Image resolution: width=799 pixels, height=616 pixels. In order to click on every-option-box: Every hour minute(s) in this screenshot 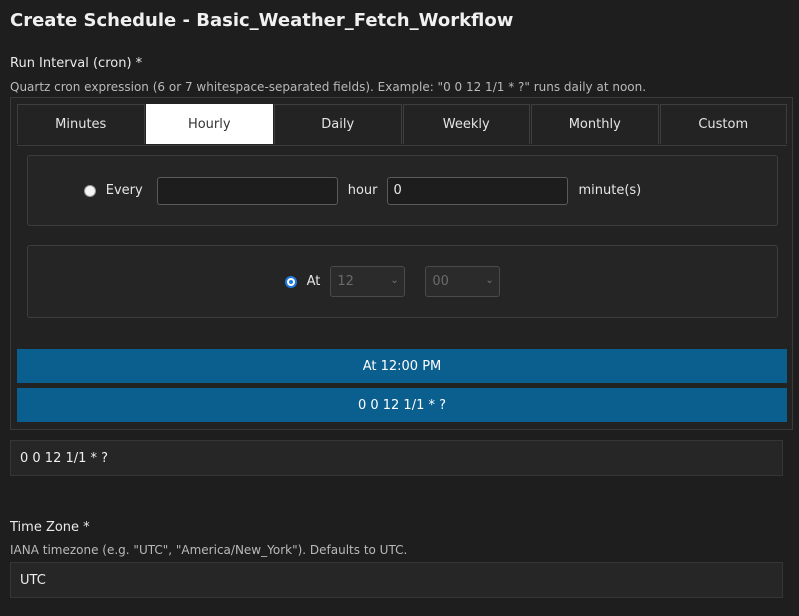, I will do `click(402, 190)`.